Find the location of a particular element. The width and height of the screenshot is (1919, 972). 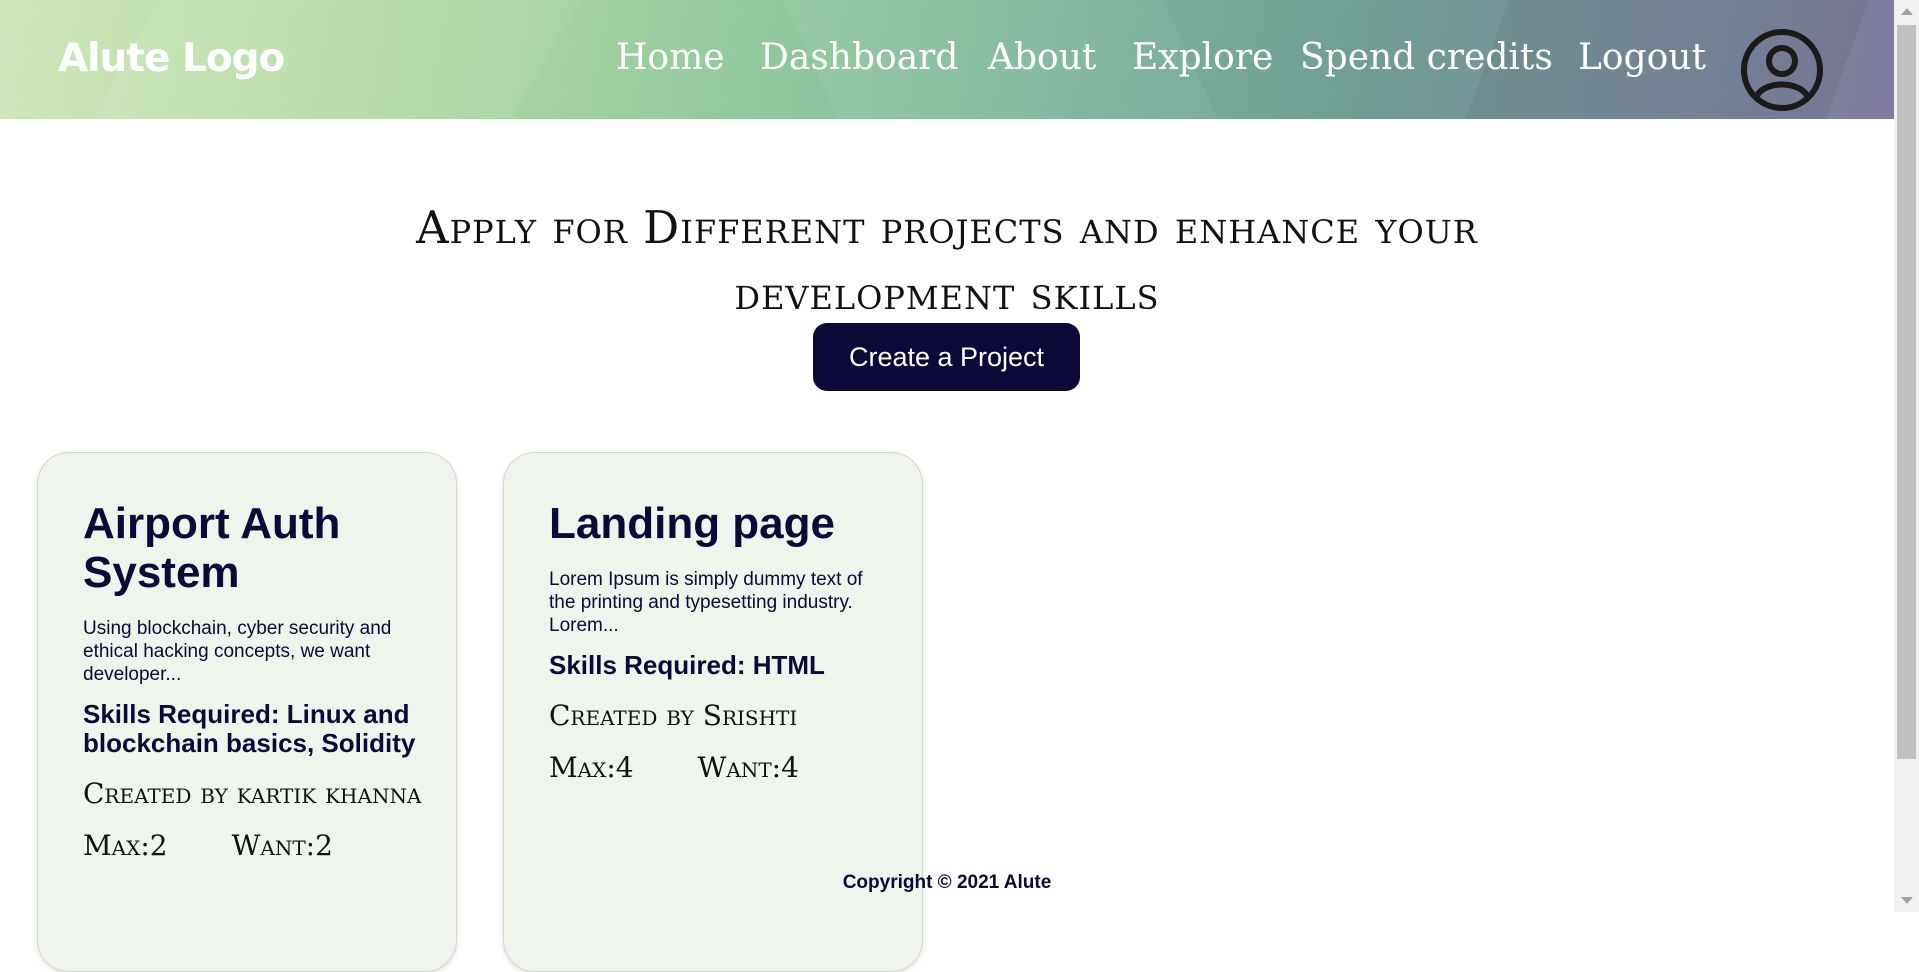

project-creator: Created by Srishti is located at coordinates (673, 715).